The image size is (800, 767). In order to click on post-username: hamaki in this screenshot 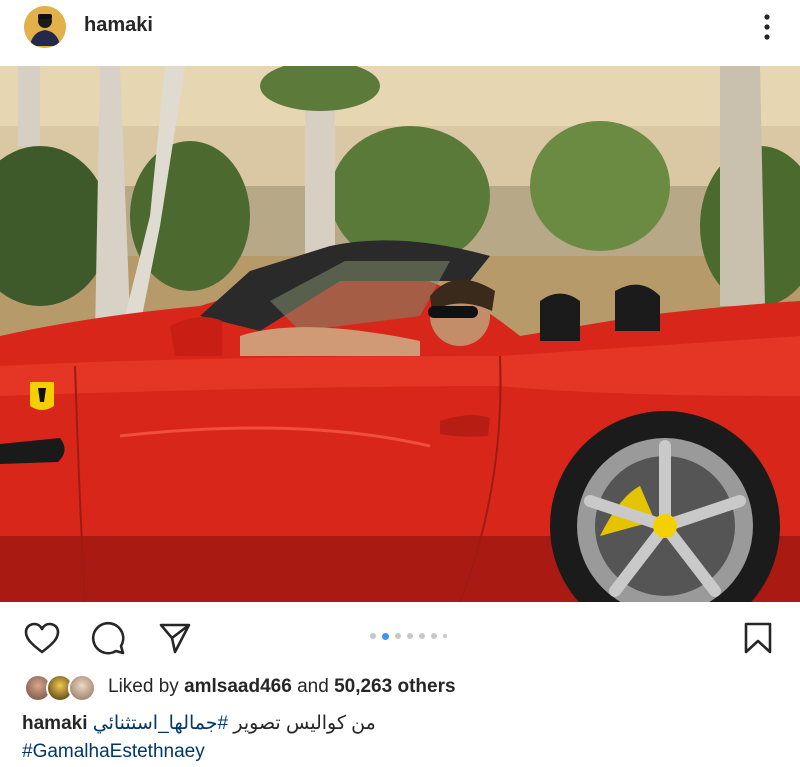, I will do `click(118, 25)`.